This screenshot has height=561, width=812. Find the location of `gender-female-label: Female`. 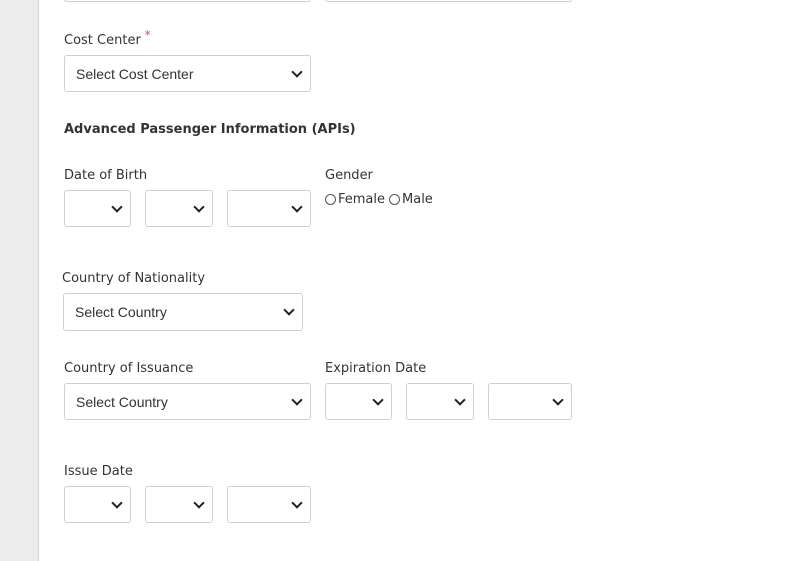

gender-female-label: Female is located at coordinates (362, 199).